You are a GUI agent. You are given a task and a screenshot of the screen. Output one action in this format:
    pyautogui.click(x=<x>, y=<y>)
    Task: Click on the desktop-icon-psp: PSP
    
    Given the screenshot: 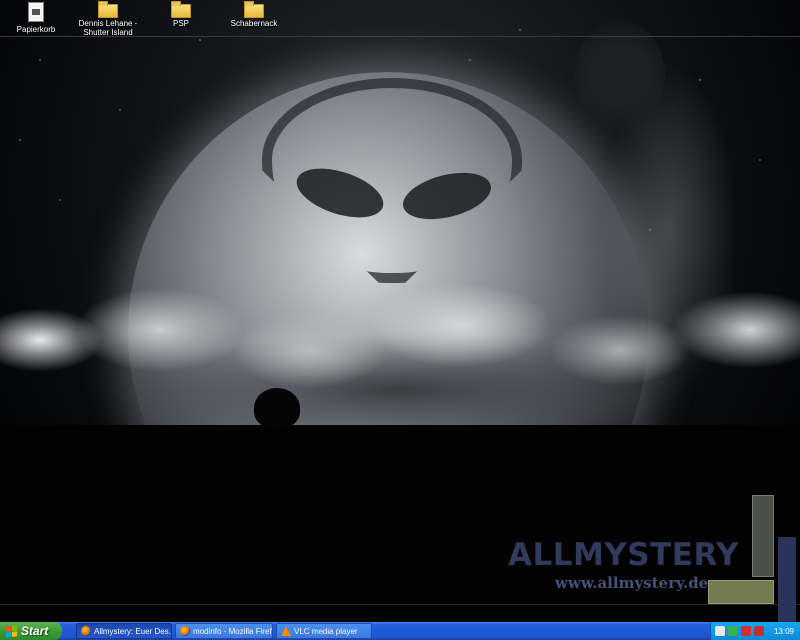 What is the action you would take?
    pyautogui.click(x=181, y=14)
    